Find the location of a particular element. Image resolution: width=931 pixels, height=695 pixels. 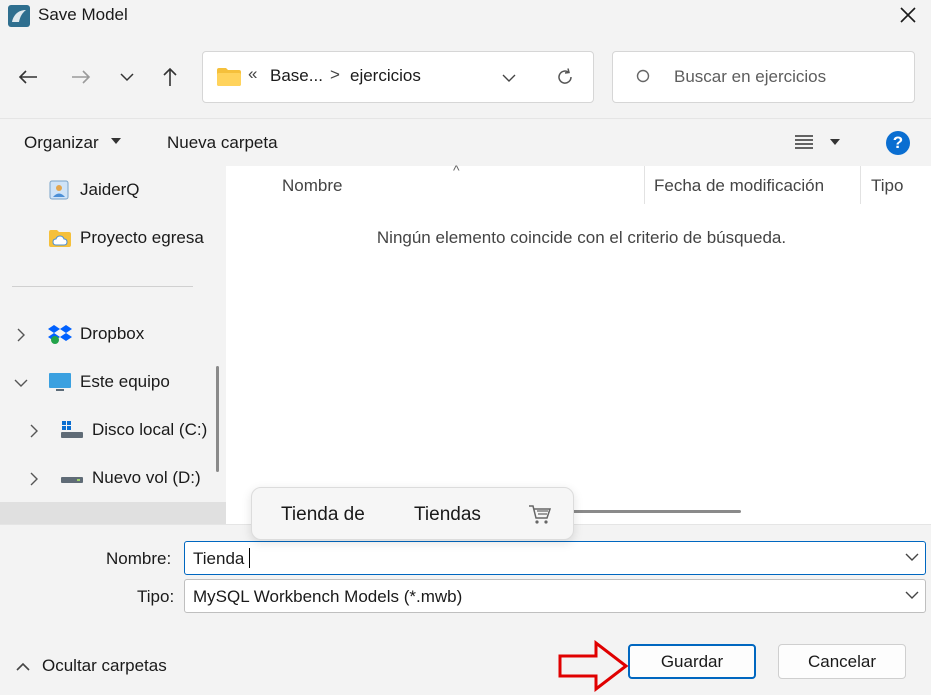

search-icon is located at coordinates (642, 78).